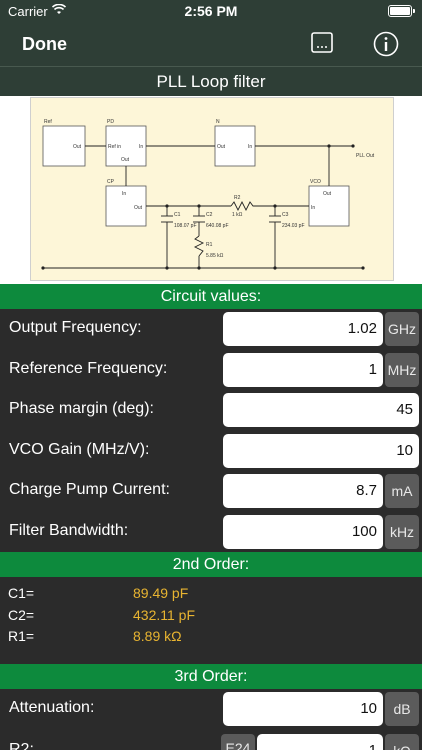 This screenshot has height=750, width=422. I want to click on attenuation-row: Attenuation: 10 dB, so click(211, 709).